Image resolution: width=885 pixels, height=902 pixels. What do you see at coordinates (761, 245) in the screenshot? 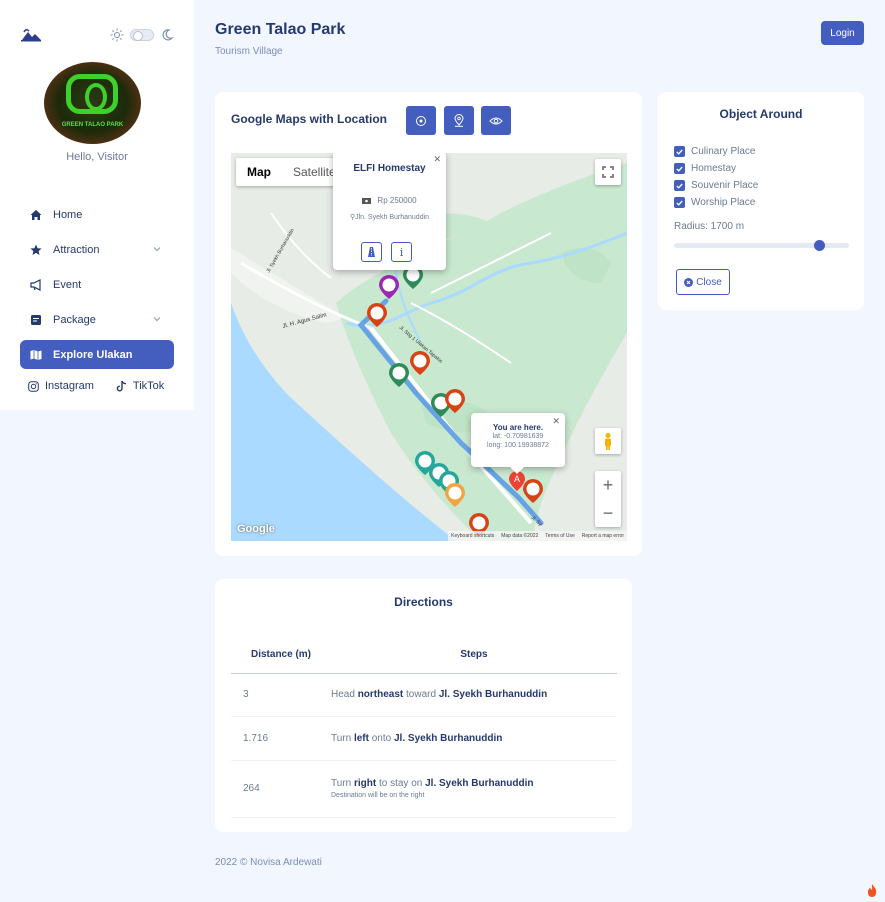
I see `radius-slider` at bounding box center [761, 245].